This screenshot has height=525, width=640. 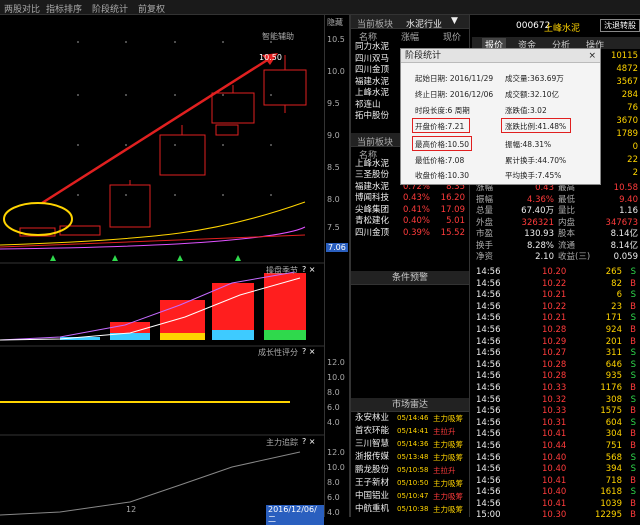 What do you see at coordinates (282, 270) in the screenshot?
I see `season-indicator-label: 操盘季节` at bounding box center [282, 270].